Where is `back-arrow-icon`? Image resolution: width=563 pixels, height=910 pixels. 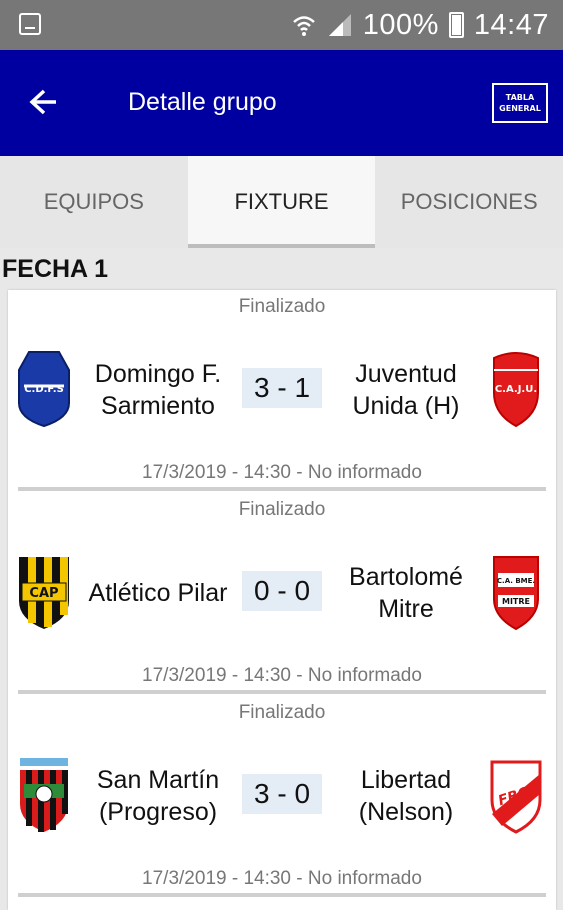 back-arrow-icon is located at coordinates (44, 102).